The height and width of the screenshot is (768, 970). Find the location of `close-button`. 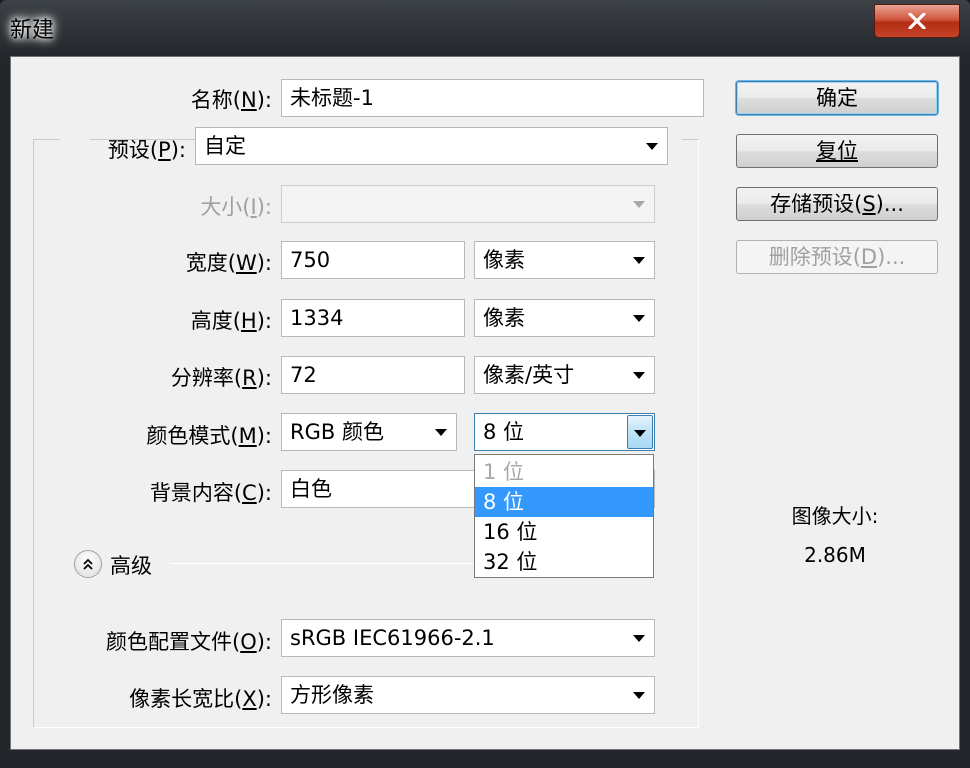

close-button is located at coordinates (917, 21).